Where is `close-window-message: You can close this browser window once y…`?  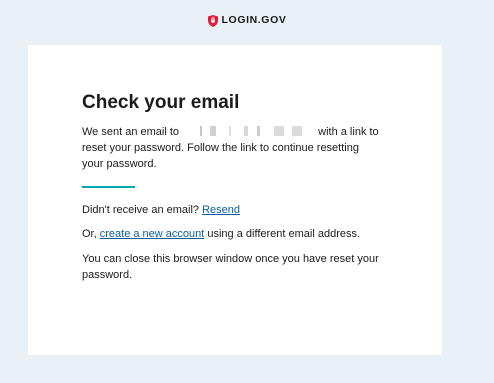
close-window-message: You can close this browser window once y… is located at coordinates (230, 267).